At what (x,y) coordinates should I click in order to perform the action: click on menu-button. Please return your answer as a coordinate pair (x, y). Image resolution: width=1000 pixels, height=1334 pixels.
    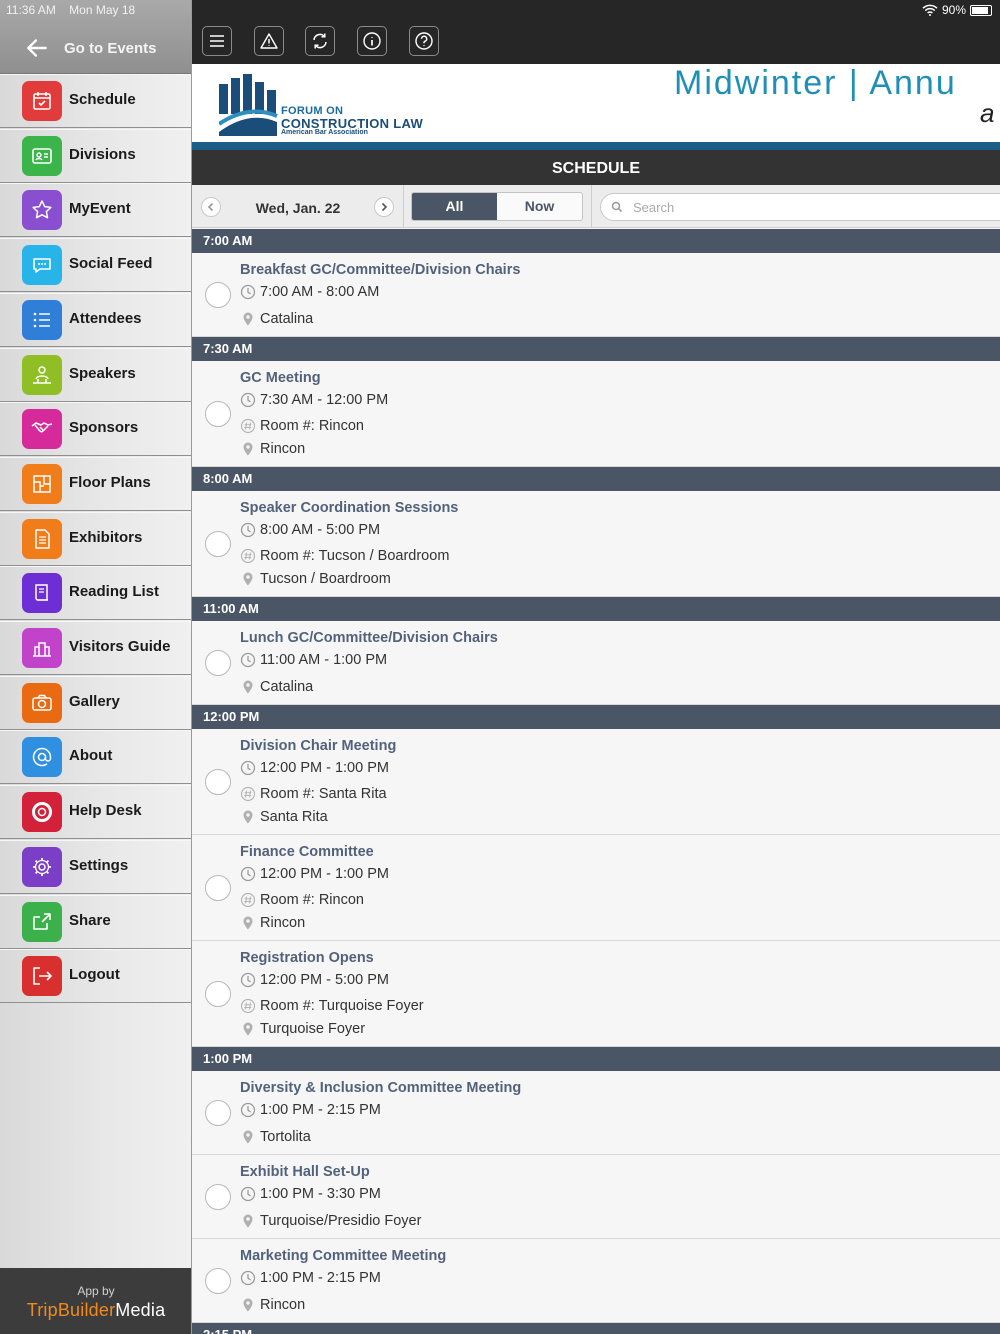
    Looking at the image, I should click on (217, 41).